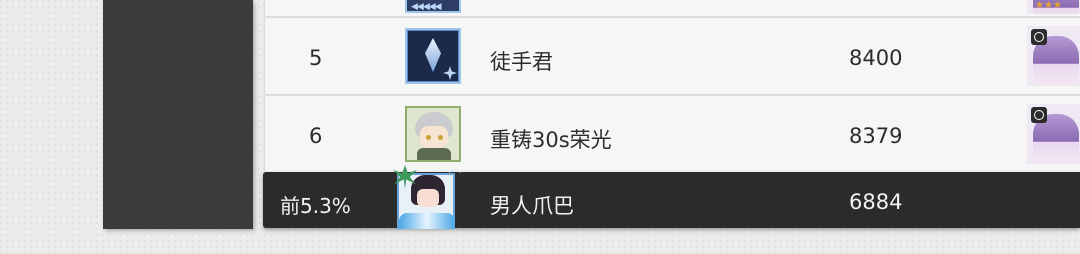  What do you see at coordinates (551, 140) in the screenshot?
I see `row-player-name: 重铸30s荣光` at bounding box center [551, 140].